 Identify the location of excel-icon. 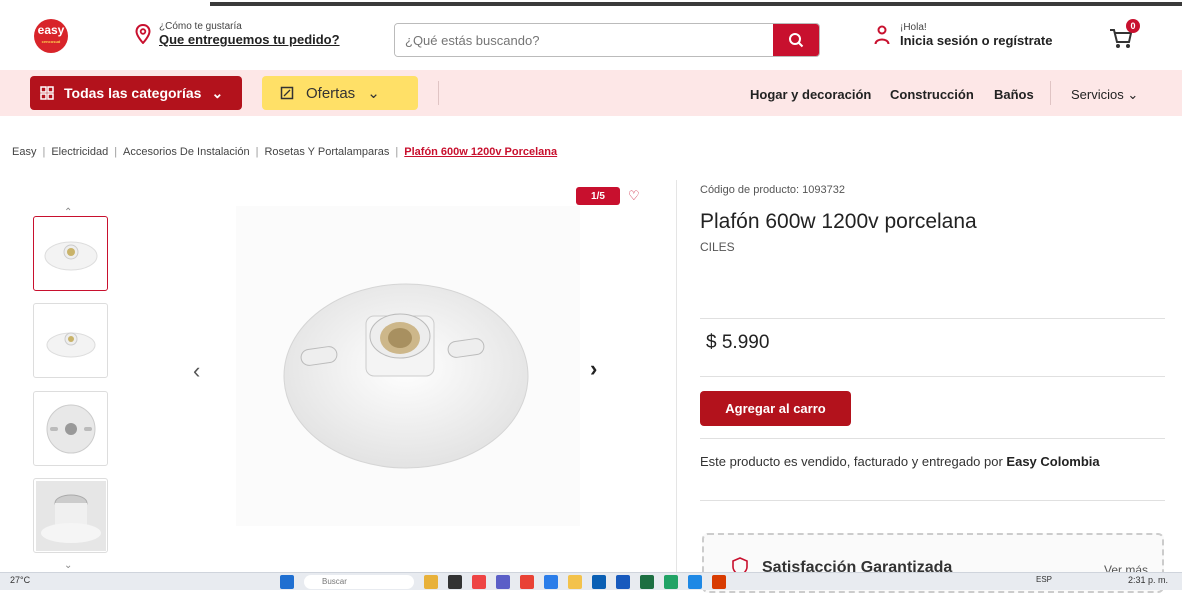
(647, 582).